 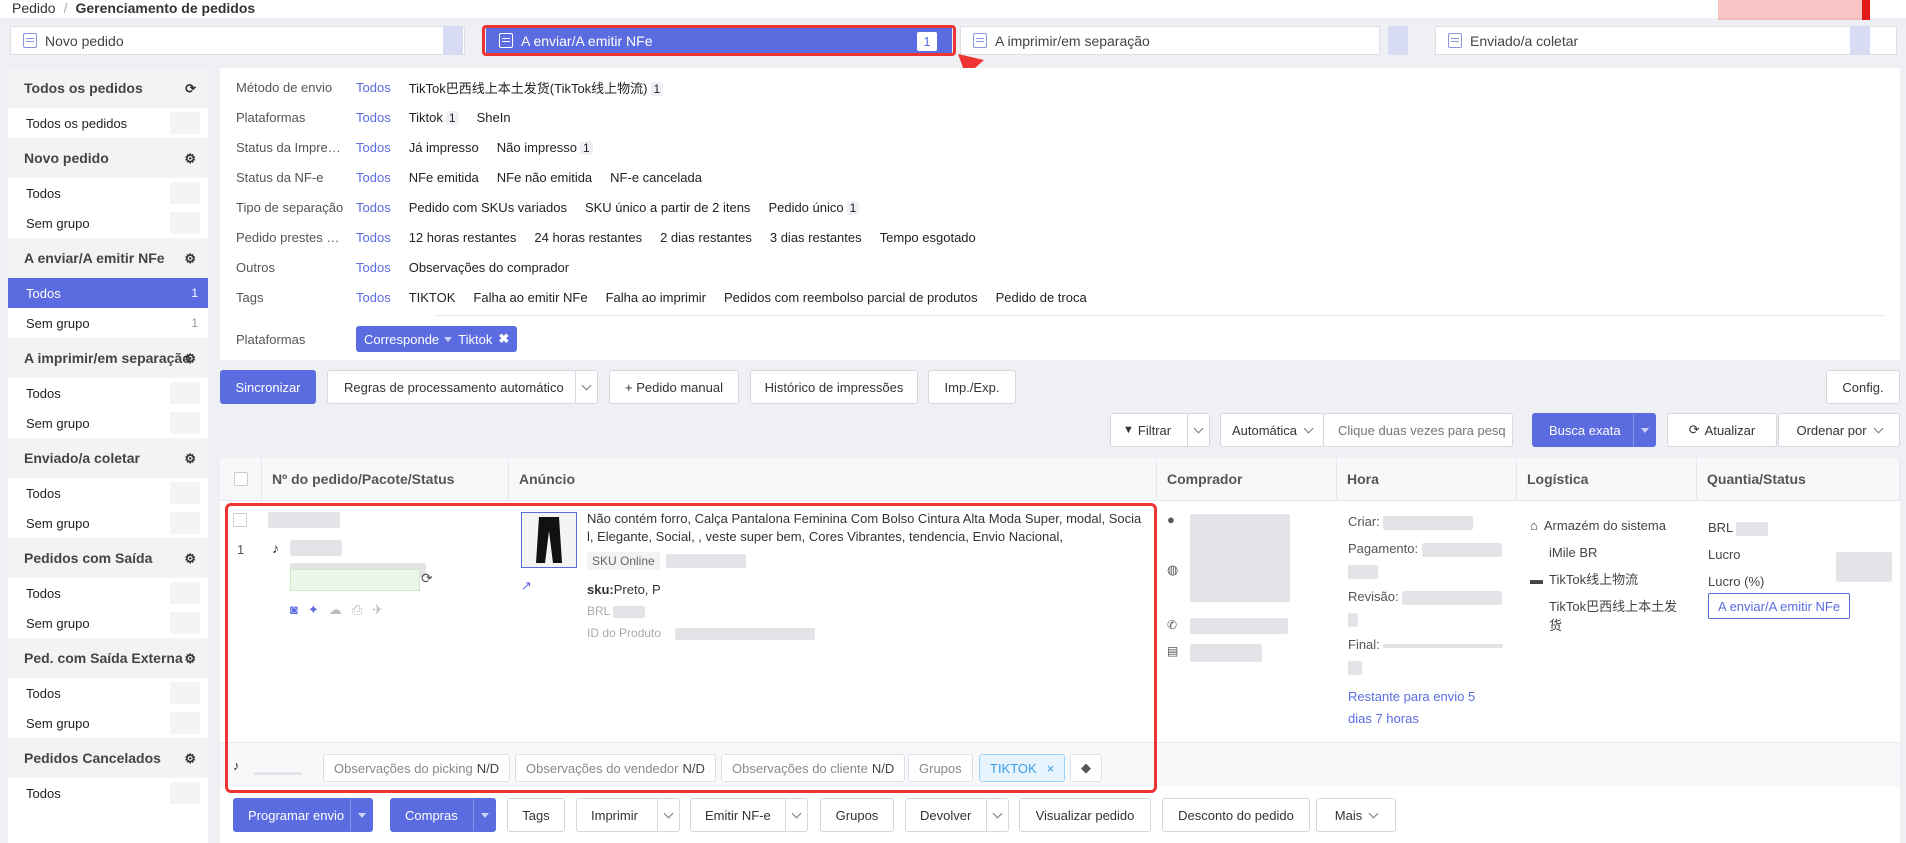 I want to click on filter-option: Tiktok 1, so click(x=434, y=117).